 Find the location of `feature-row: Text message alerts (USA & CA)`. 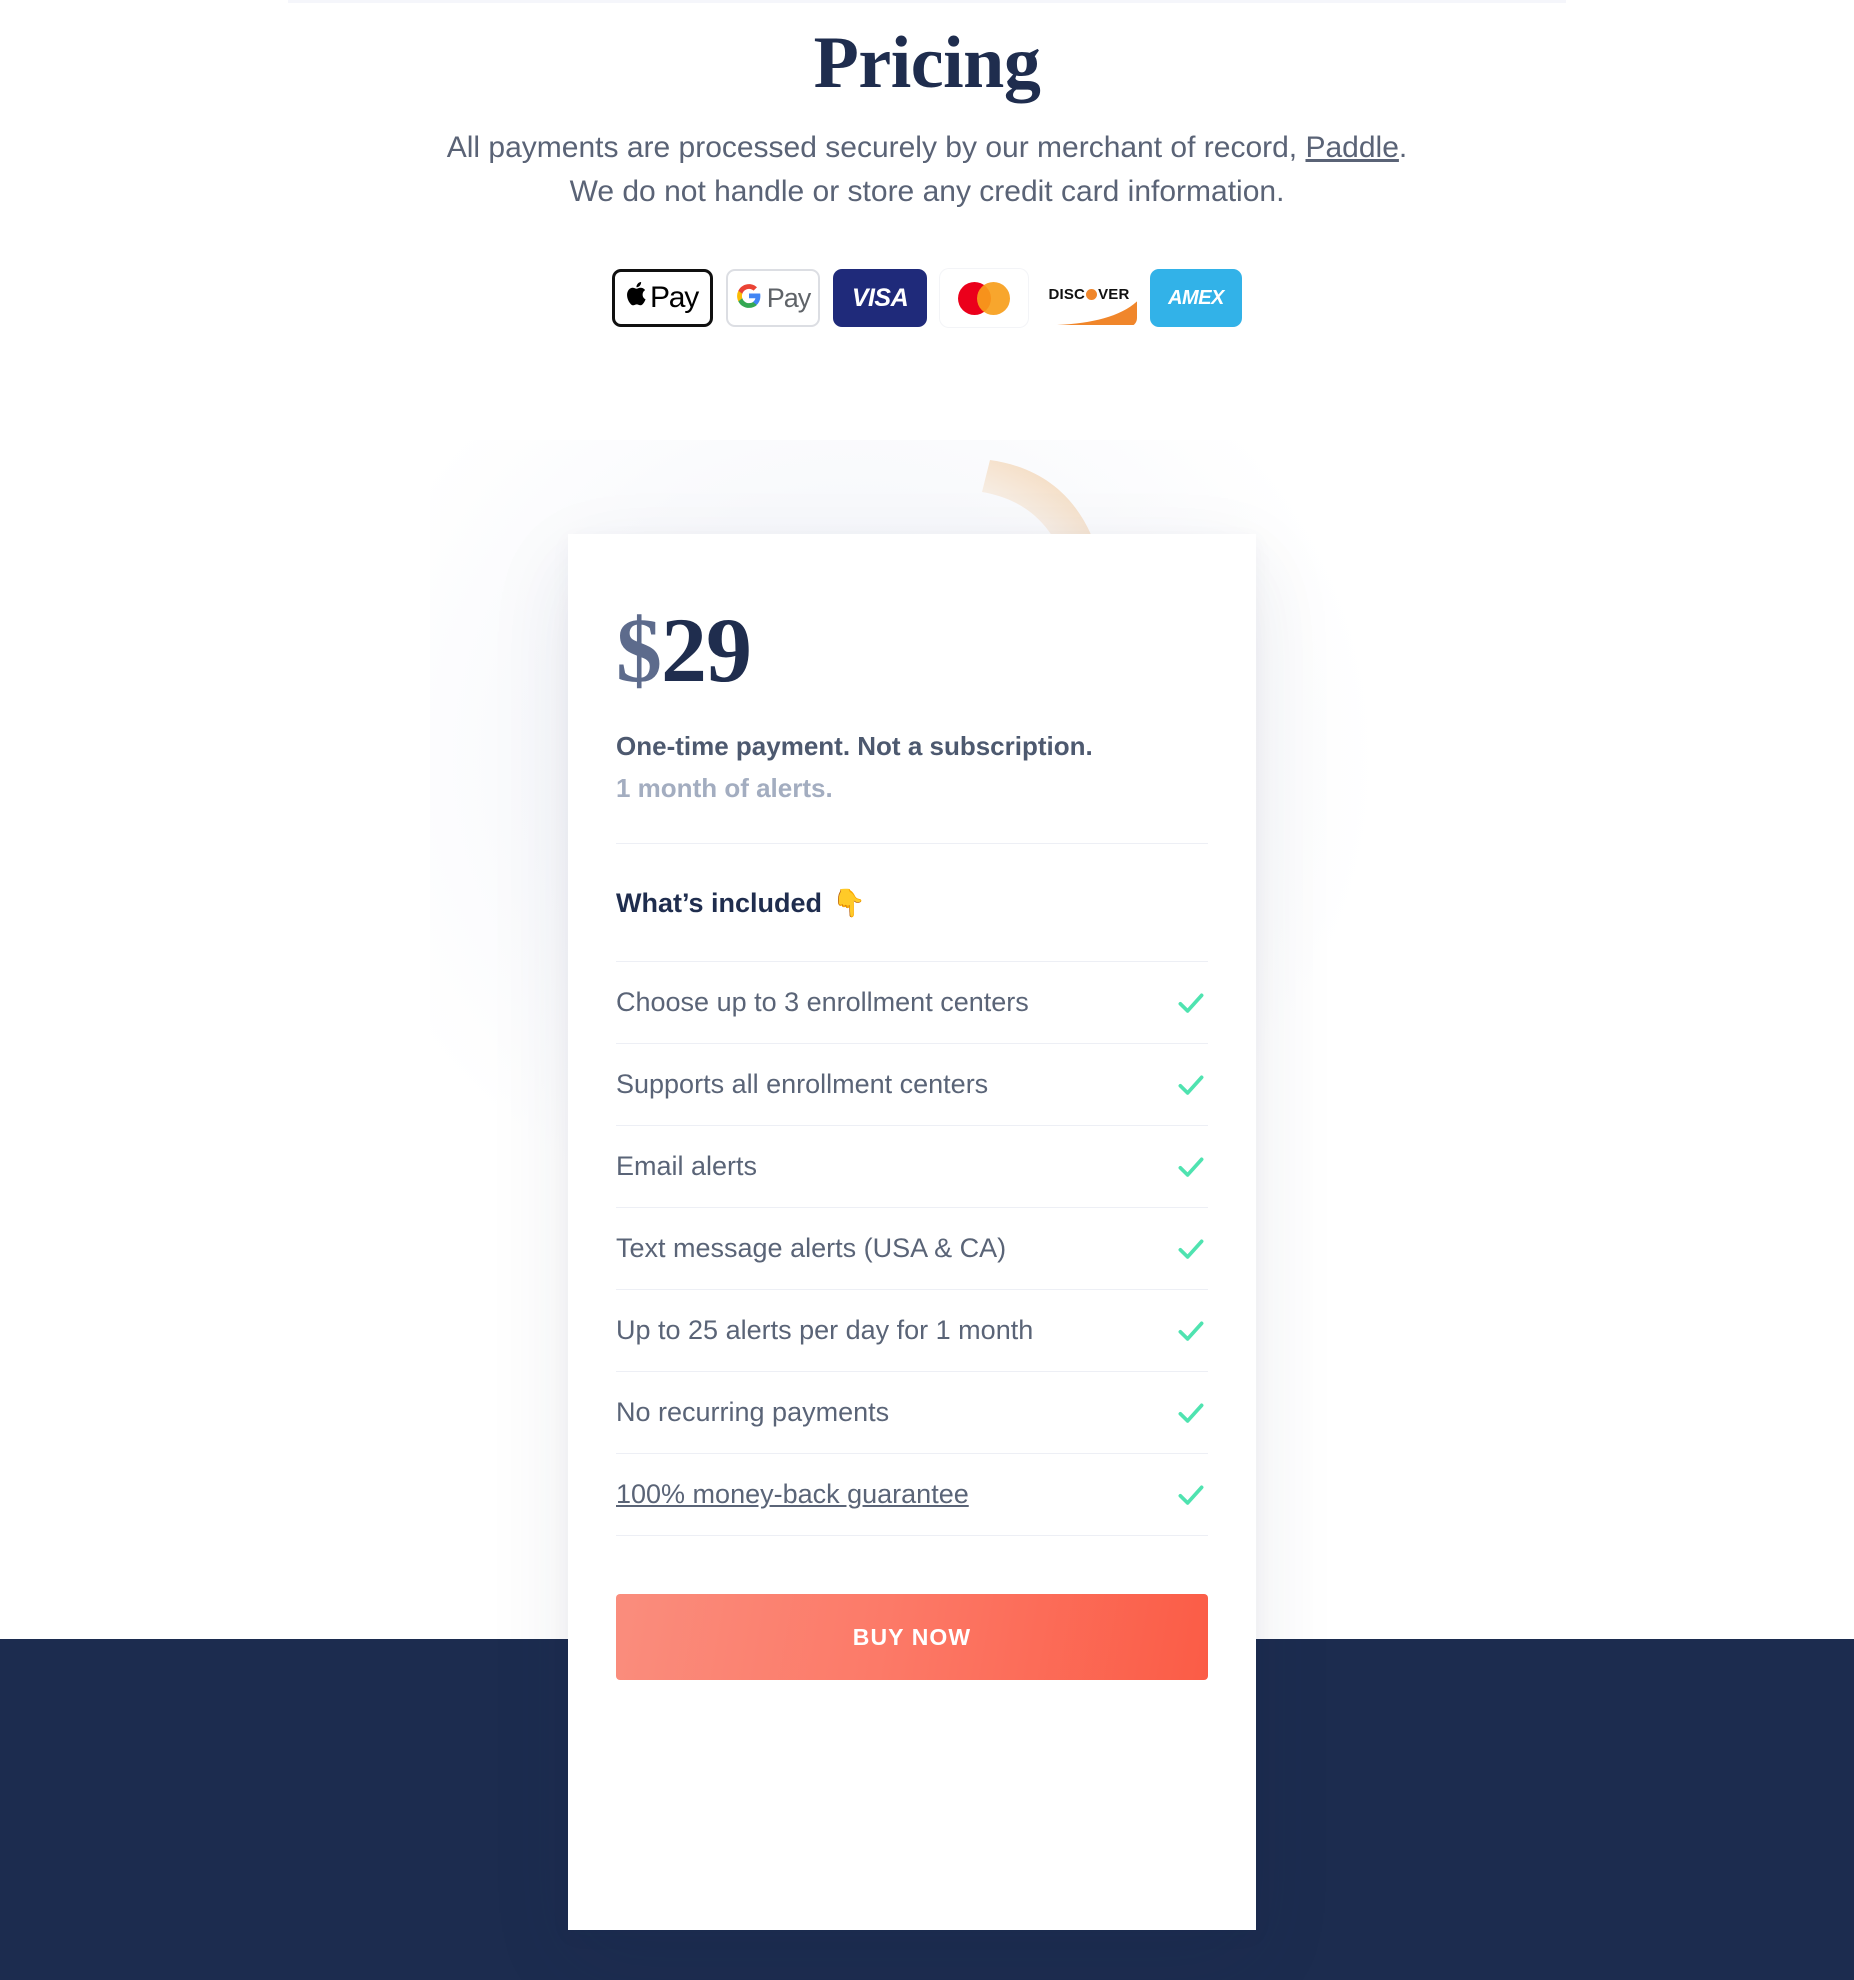

feature-row: Text message alerts (USA & CA) is located at coordinates (912, 1248).